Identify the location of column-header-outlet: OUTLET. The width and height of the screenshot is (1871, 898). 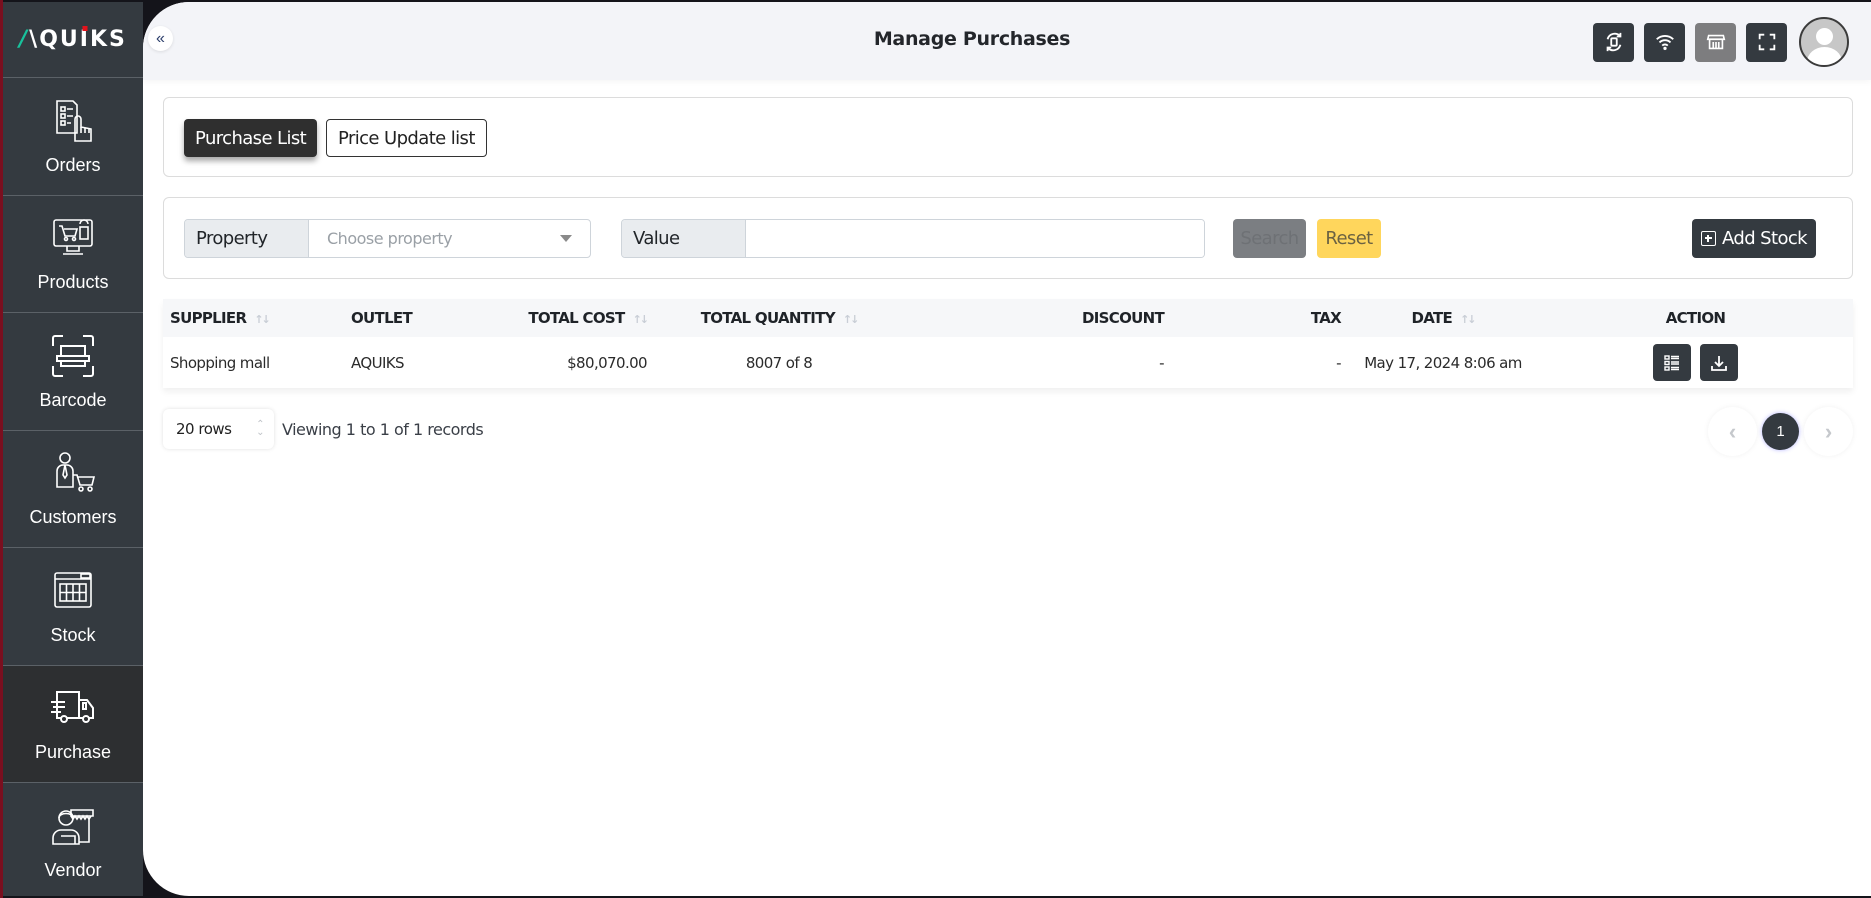
(382, 318).